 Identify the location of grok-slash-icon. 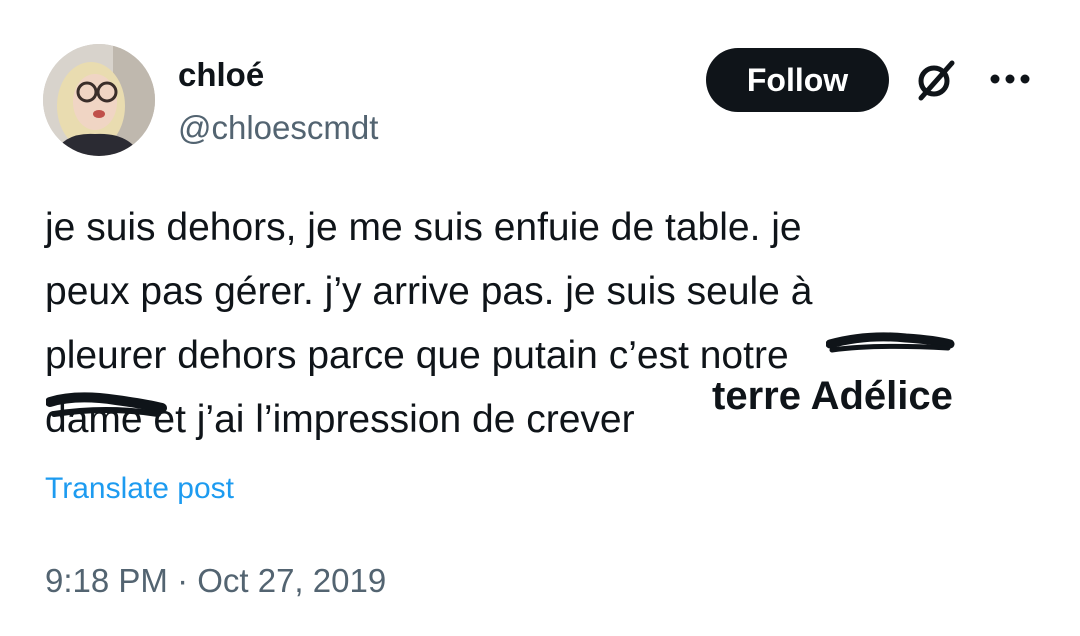
(936, 80).